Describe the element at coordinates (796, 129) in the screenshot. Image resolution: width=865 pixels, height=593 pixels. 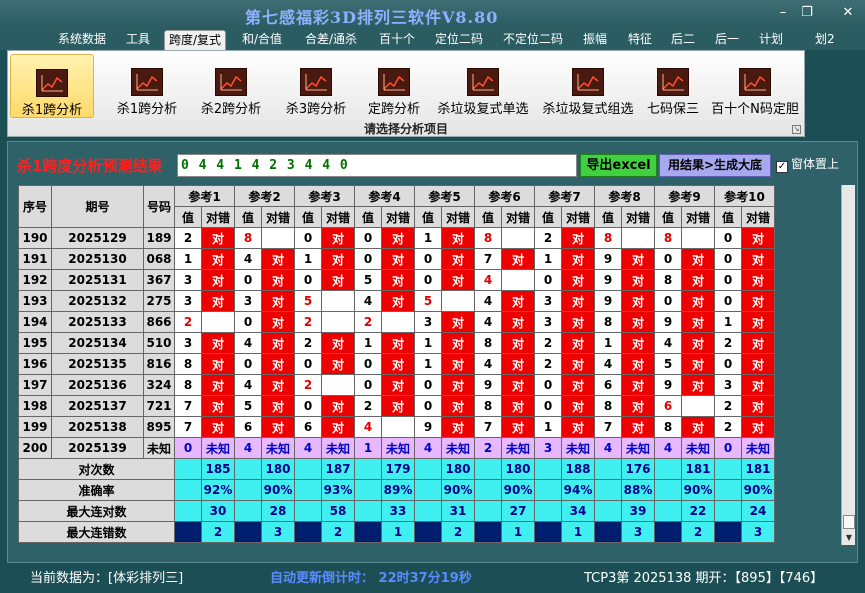
I see `dialog-launcher-icon: ↘` at that location.